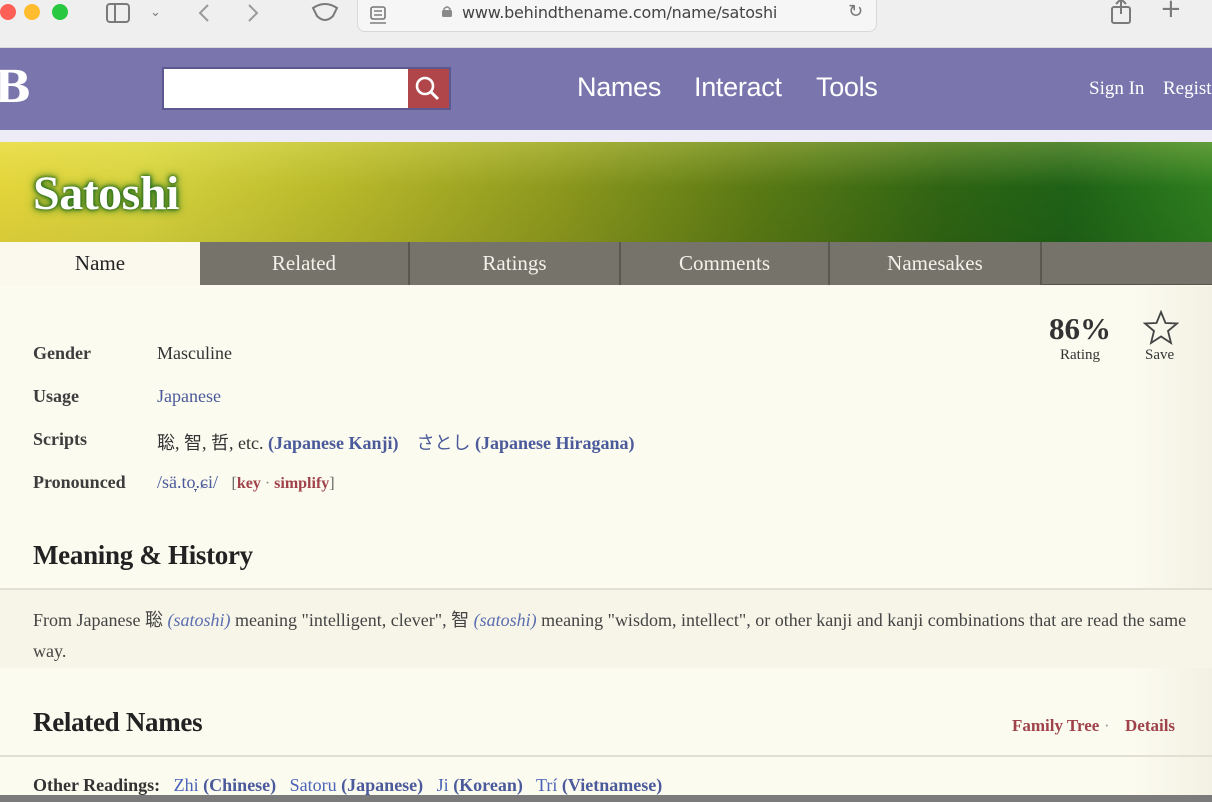 The width and height of the screenshot is (1212, 802). What do you see at coordinates (847, 87) in the screenshot?
I see `nav-tools: Tools` at bounding box center [847, 87].